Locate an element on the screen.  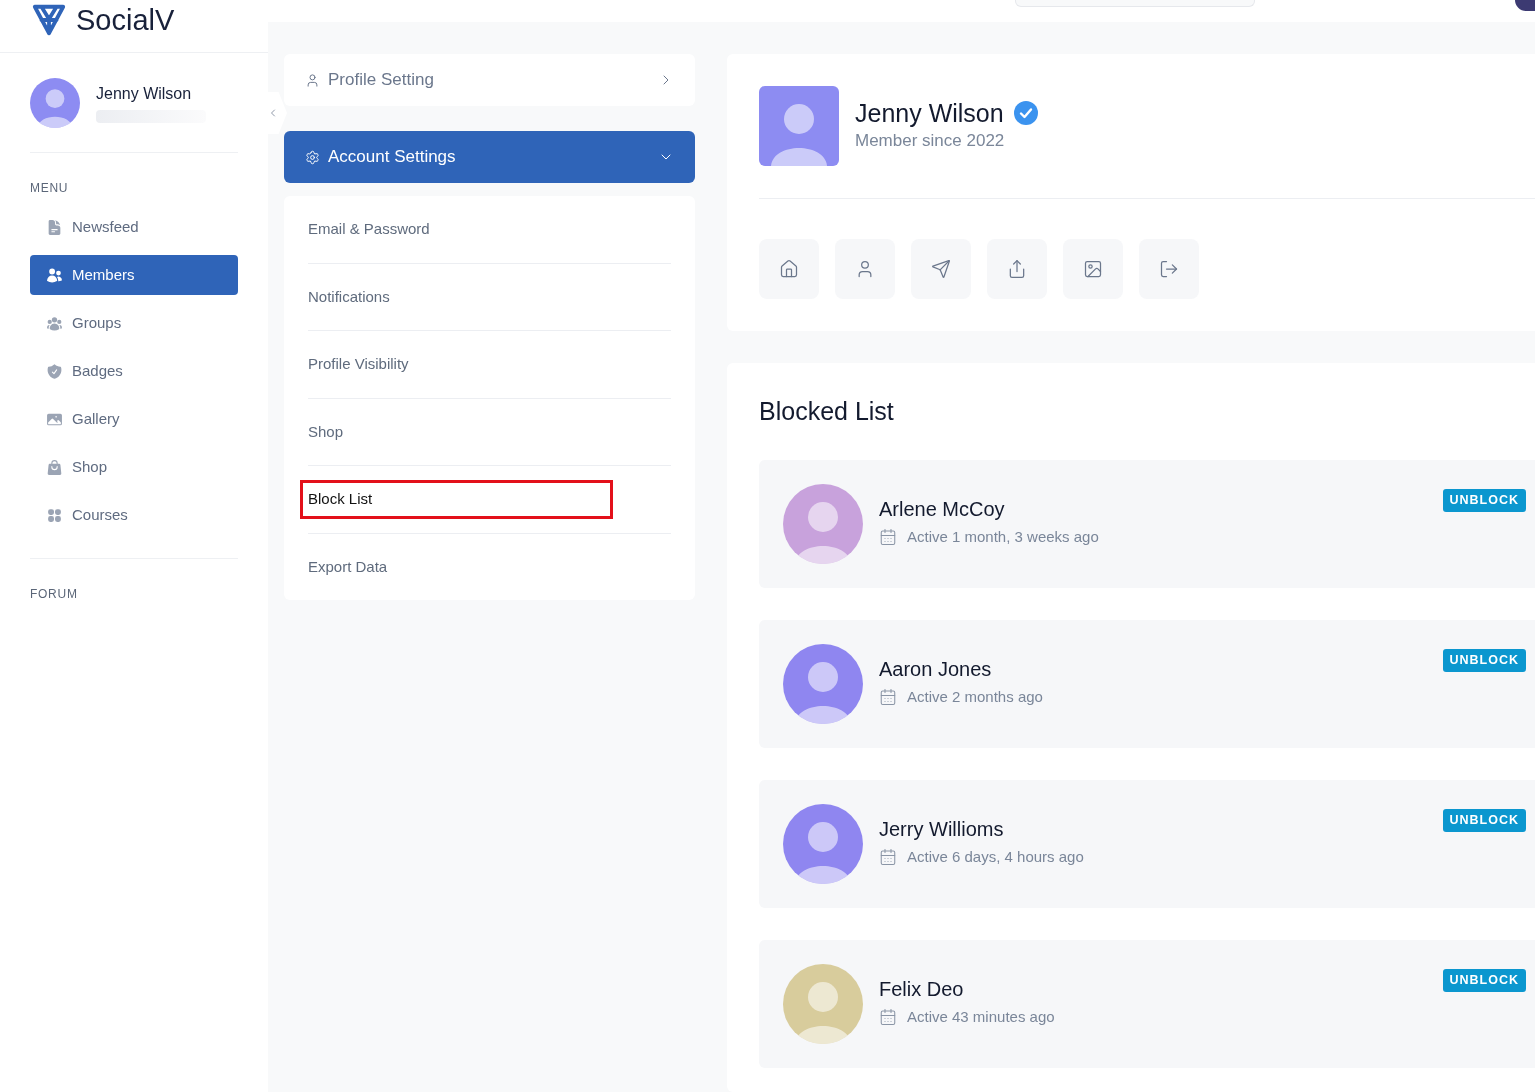
activity-status: Active 43 minutes ago is located at coordinates (981, 1017).